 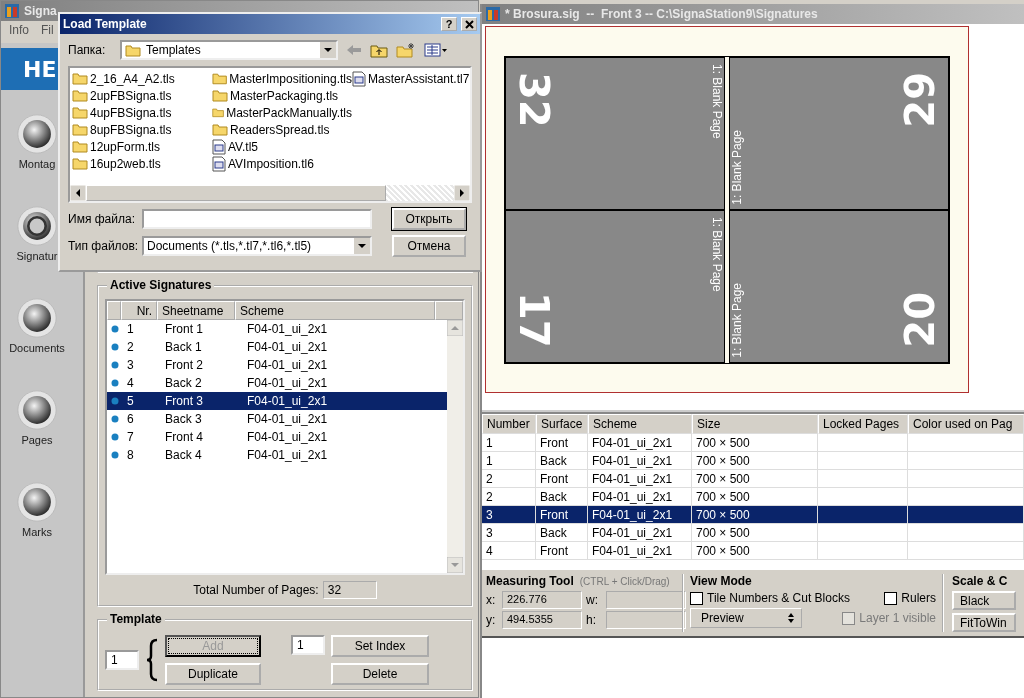 I want to click on nav-label: Pages, so click(x=37, y=440).